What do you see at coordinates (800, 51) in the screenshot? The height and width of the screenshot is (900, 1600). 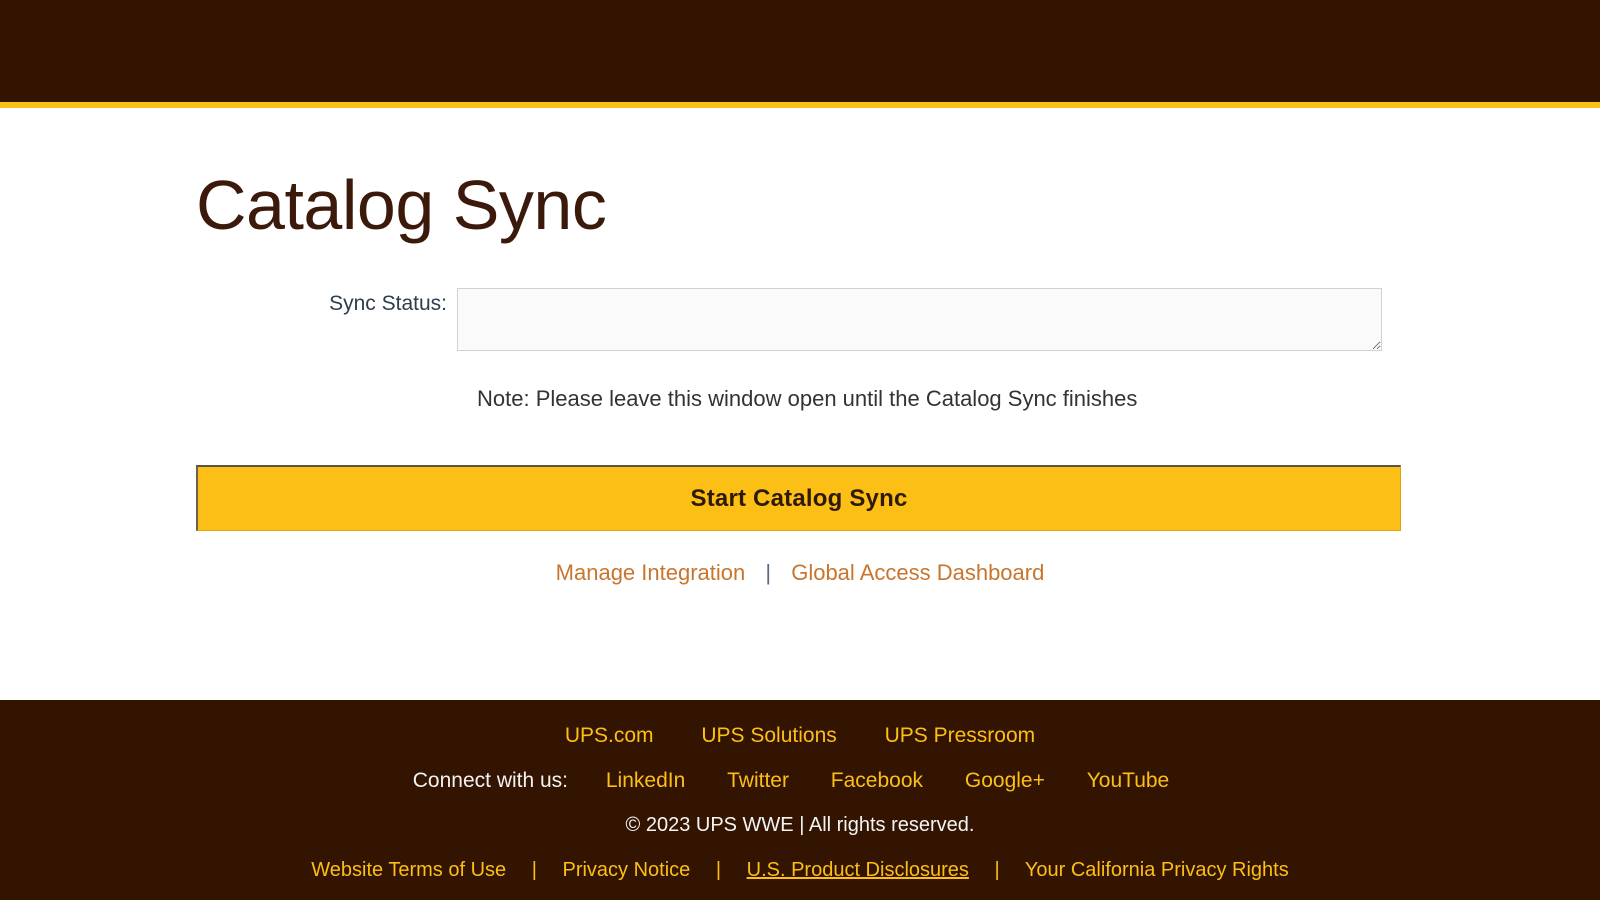 I see `site-header` at bounding box center [800, 51].